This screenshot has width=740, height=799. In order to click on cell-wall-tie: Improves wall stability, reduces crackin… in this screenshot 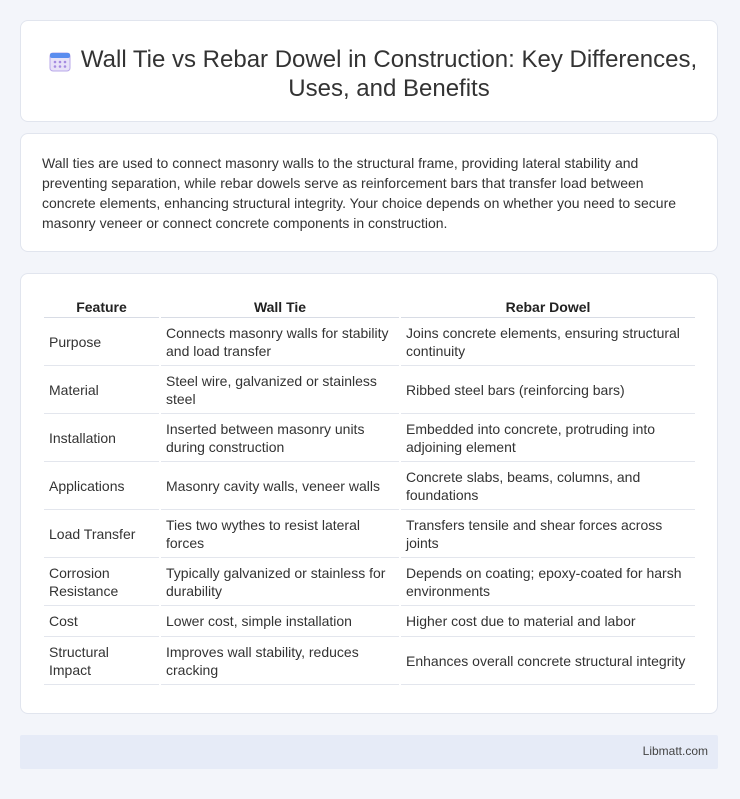, I will do `click(280, 661)`.